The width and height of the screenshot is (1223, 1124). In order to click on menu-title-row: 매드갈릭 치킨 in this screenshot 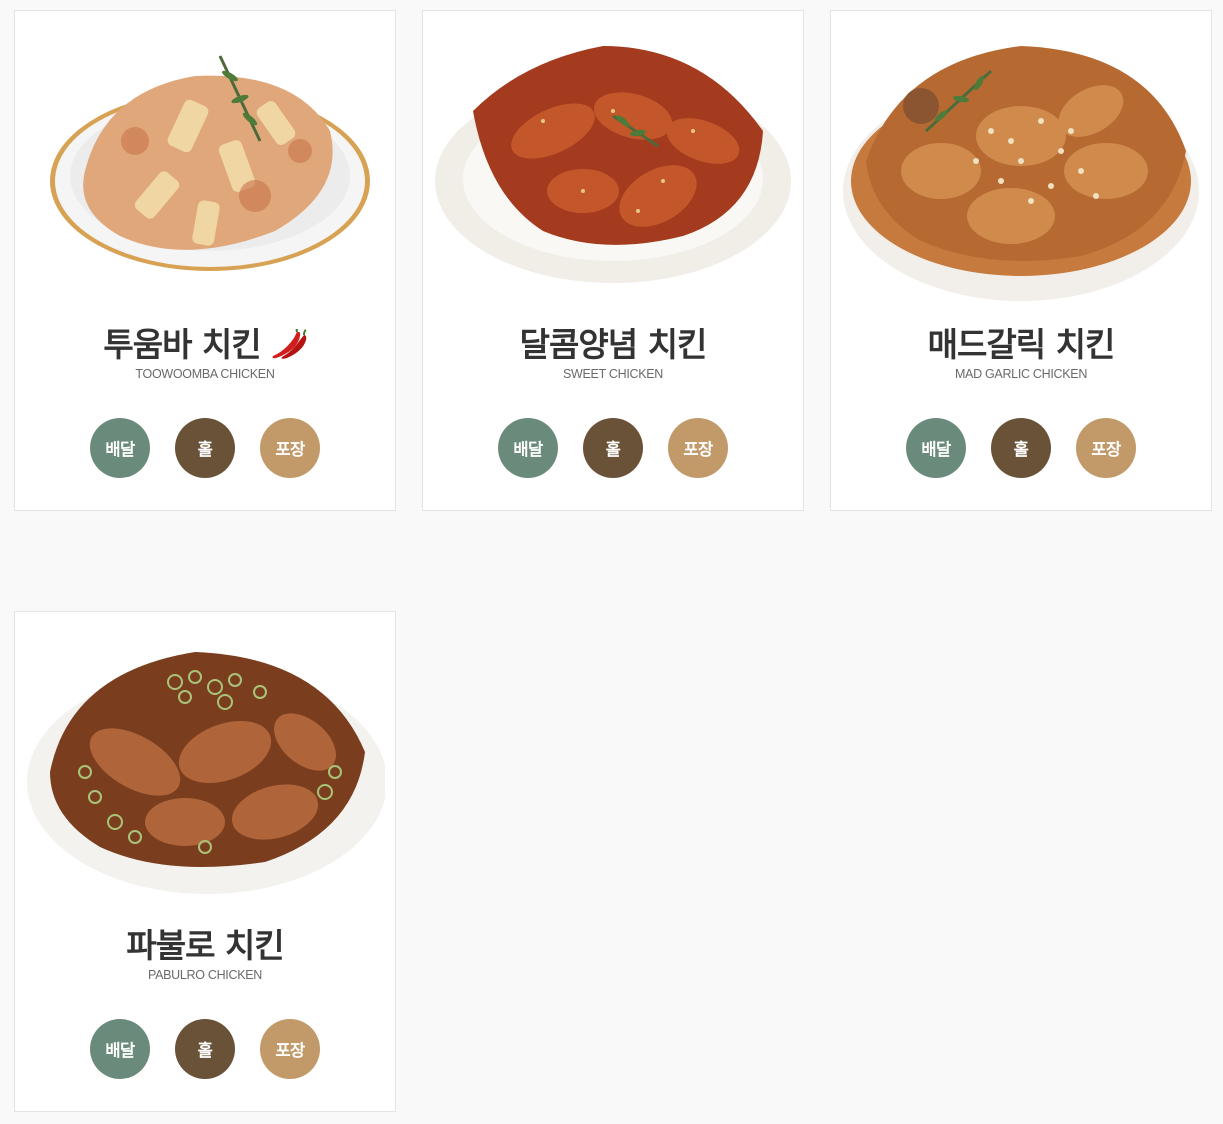, I will do `click(1021, 345)`.